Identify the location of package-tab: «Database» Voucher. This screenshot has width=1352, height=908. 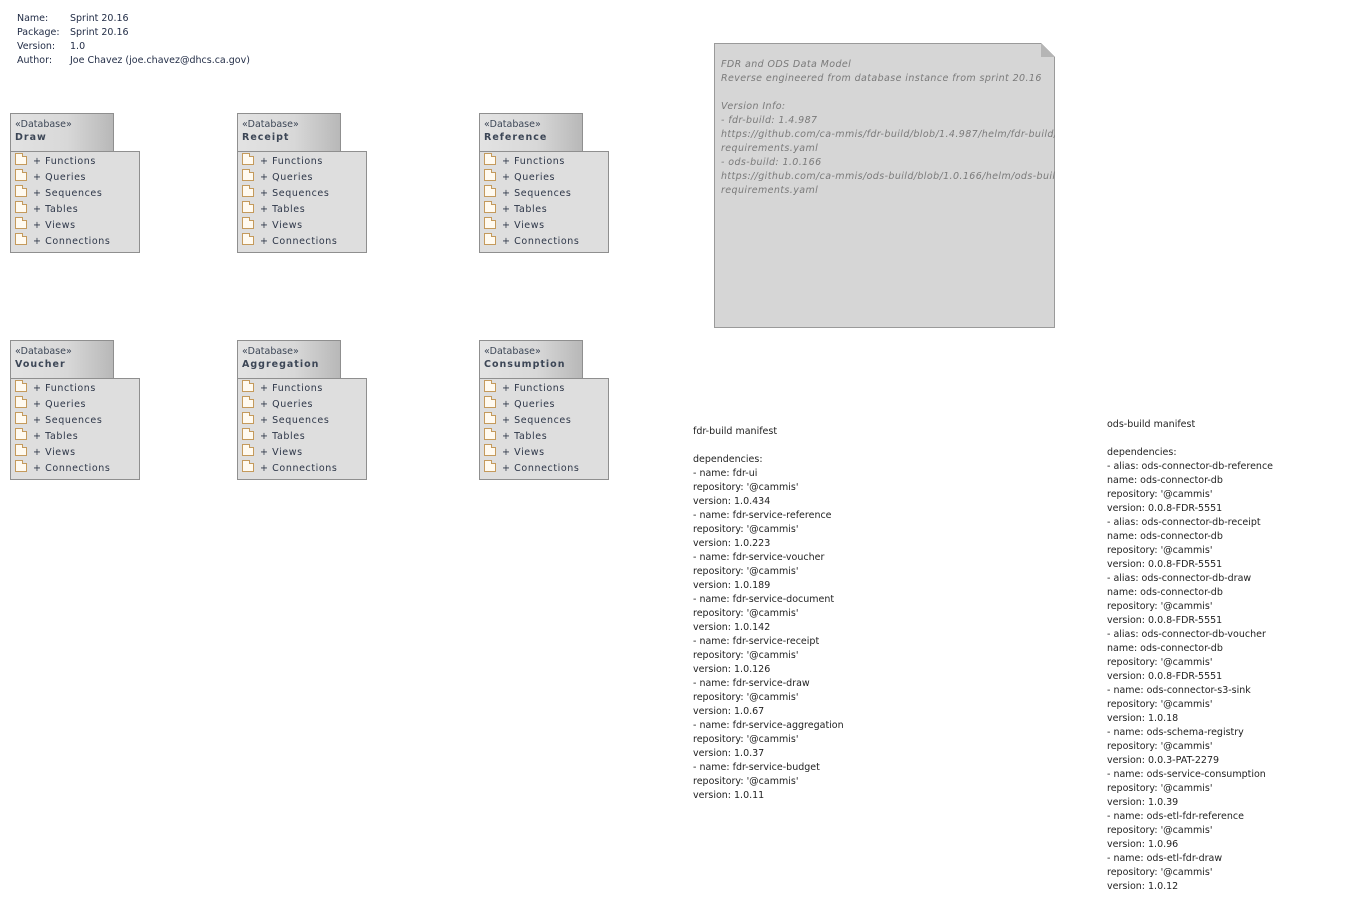
(62, 359).